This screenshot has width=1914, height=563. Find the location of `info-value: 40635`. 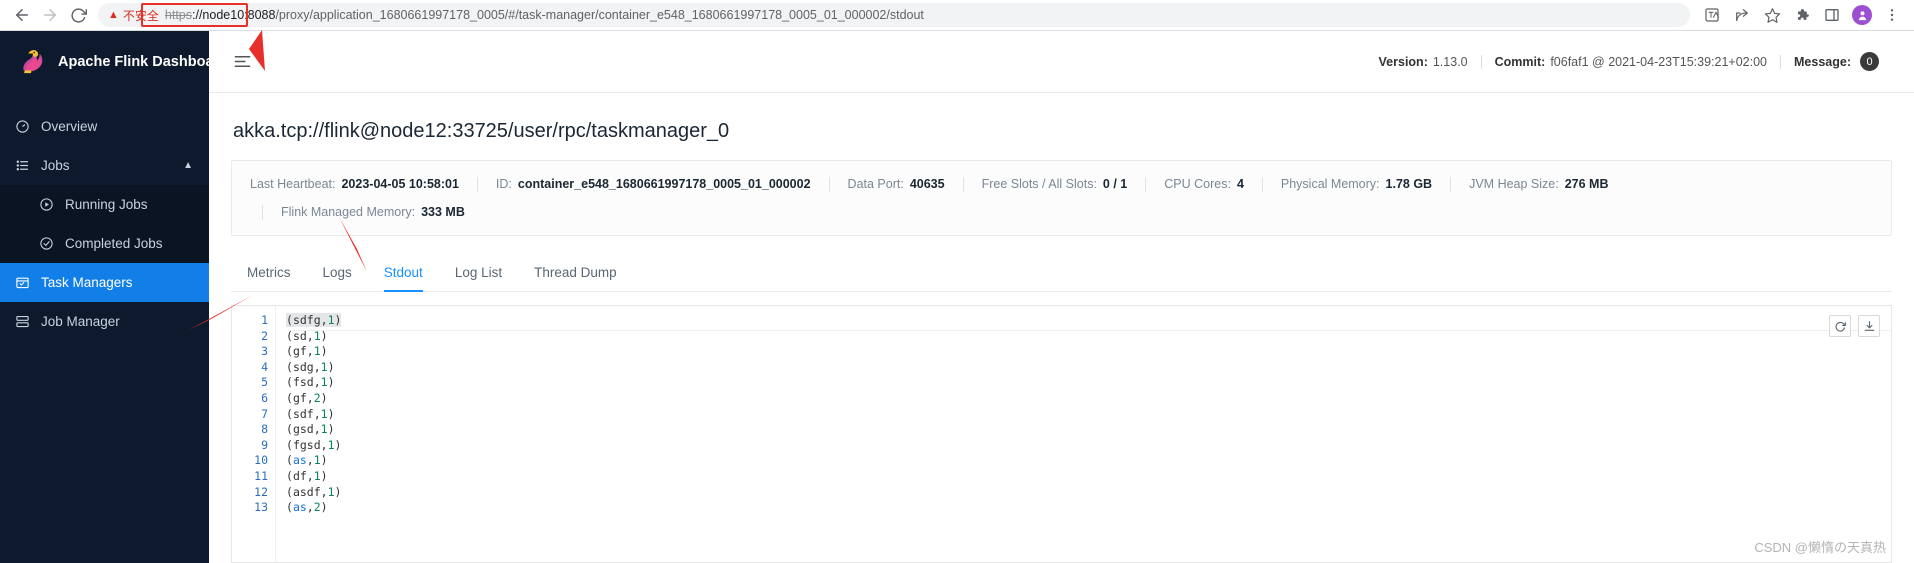

info-value: 40635 is located at coordinates (927, 184).